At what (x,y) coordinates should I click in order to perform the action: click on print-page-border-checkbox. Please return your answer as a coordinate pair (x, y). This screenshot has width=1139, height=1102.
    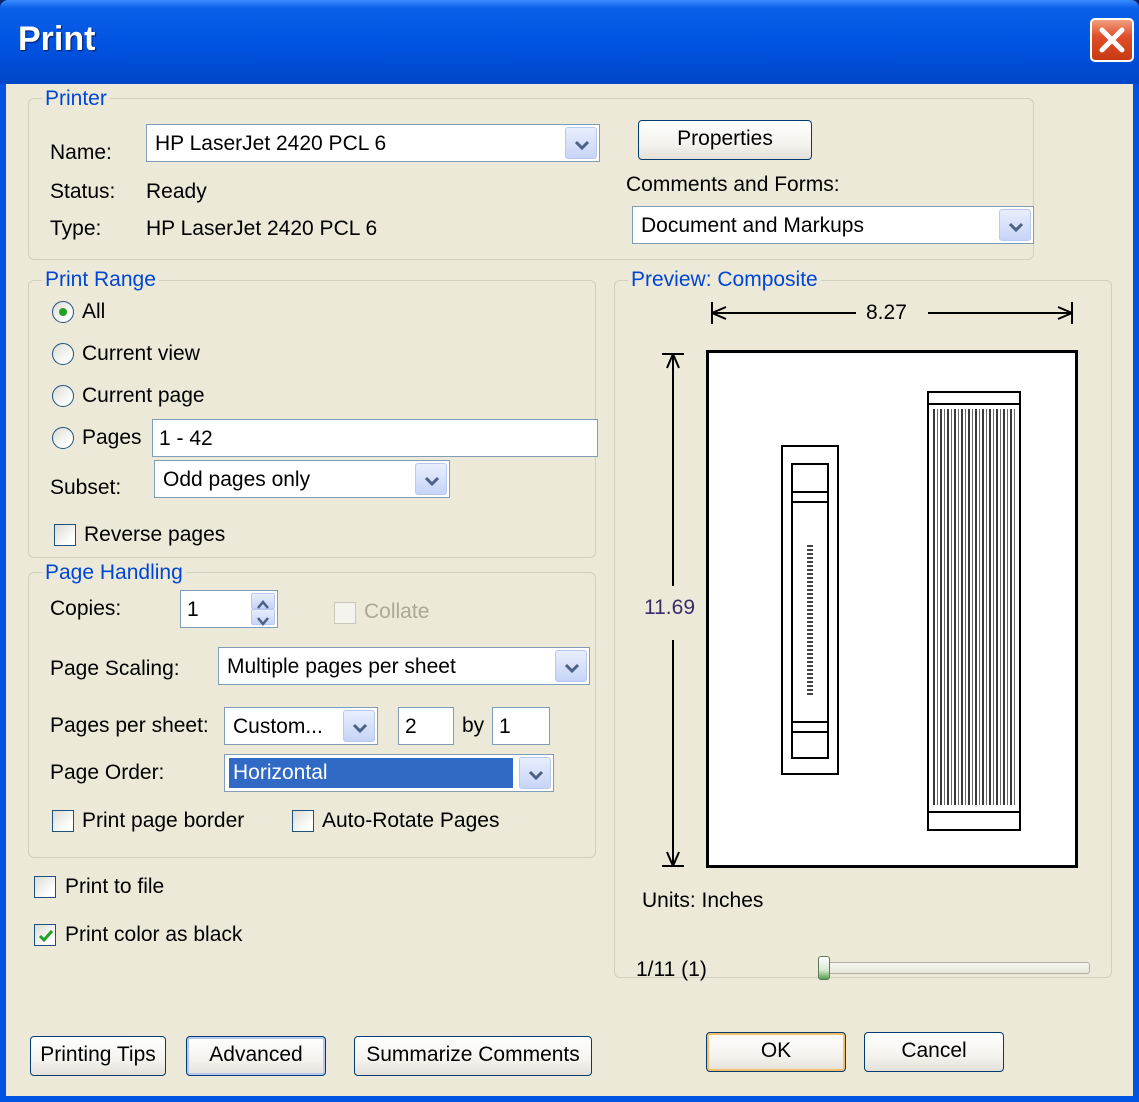
    Looking at the image, I should click on (63, 821).